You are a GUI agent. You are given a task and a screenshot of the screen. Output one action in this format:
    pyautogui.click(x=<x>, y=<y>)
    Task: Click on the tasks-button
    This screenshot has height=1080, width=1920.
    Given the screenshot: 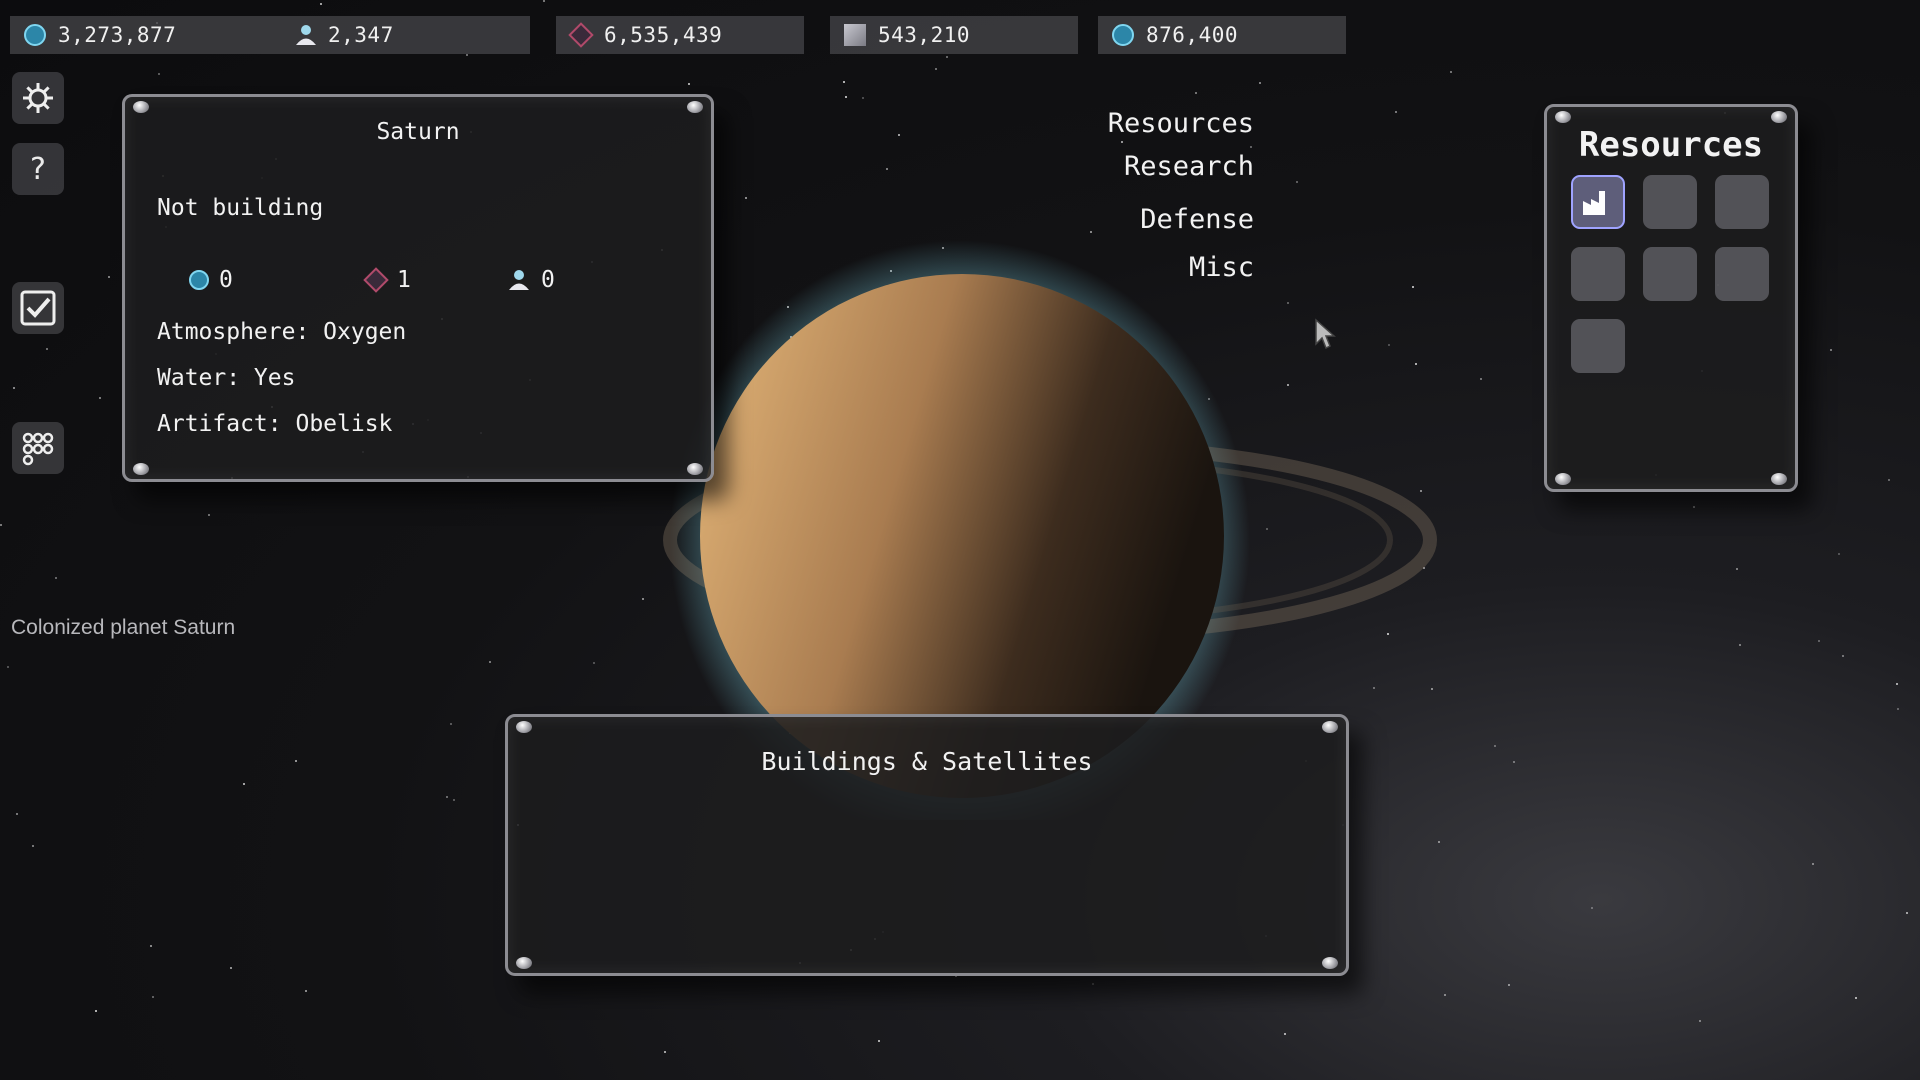 What is the action you would take?
    pyautogui.click(x=38, y=308)
    